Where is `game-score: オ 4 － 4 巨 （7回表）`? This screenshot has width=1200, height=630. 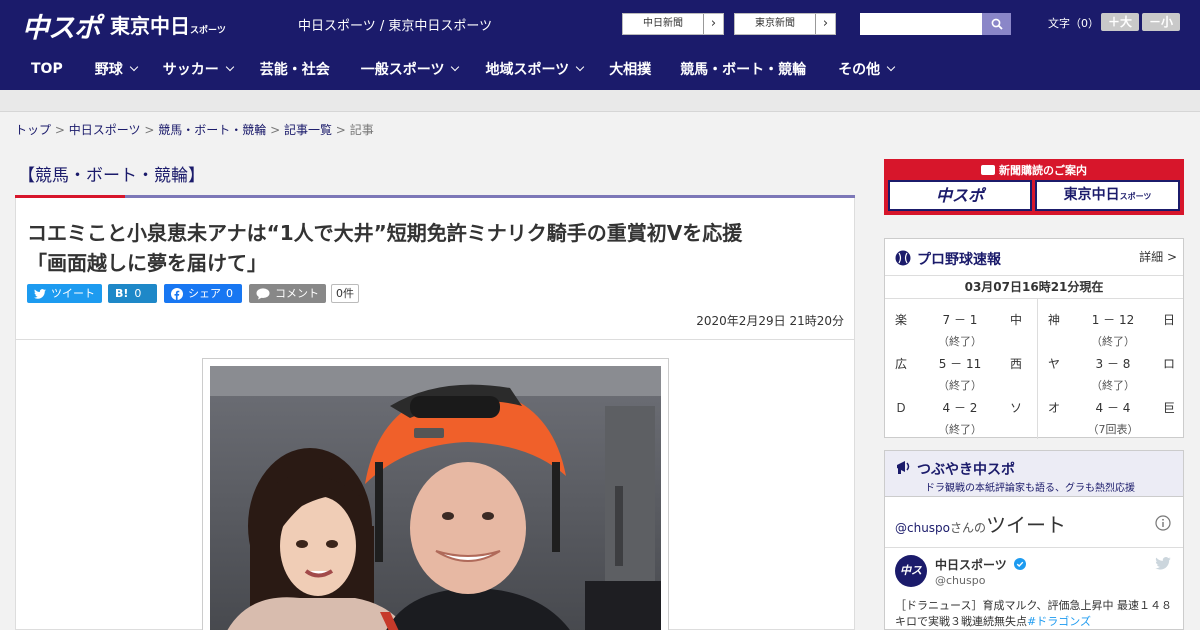
game-score: オ 4 － 4 巨 （7回表） is located at coordinates (1112, 412).